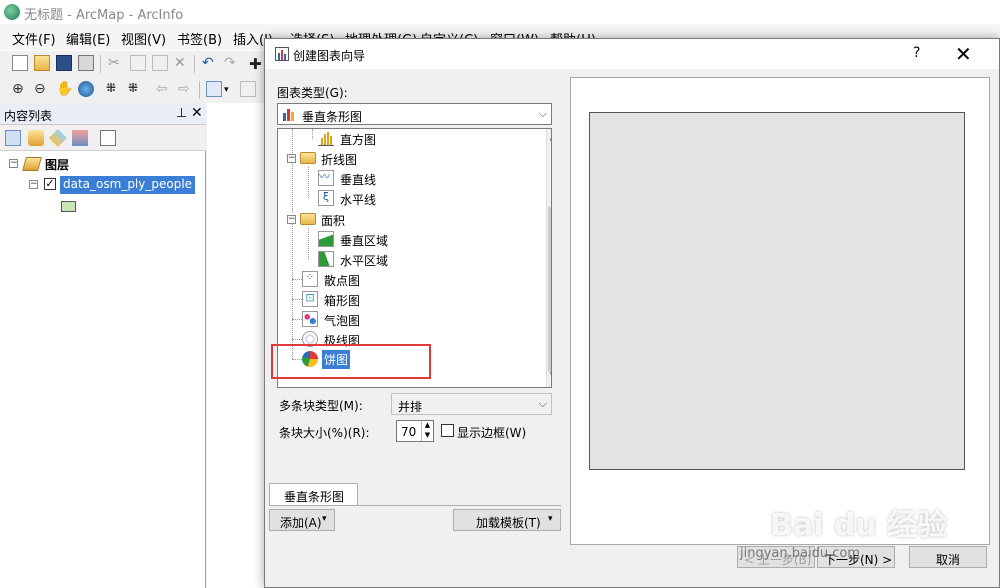 The width and height of the screenshot is (1000, 588). What do you see at coordinates (210, 63) in the screenshot?
I see `undo-icon: ↶` at bounding box center [210, 63].